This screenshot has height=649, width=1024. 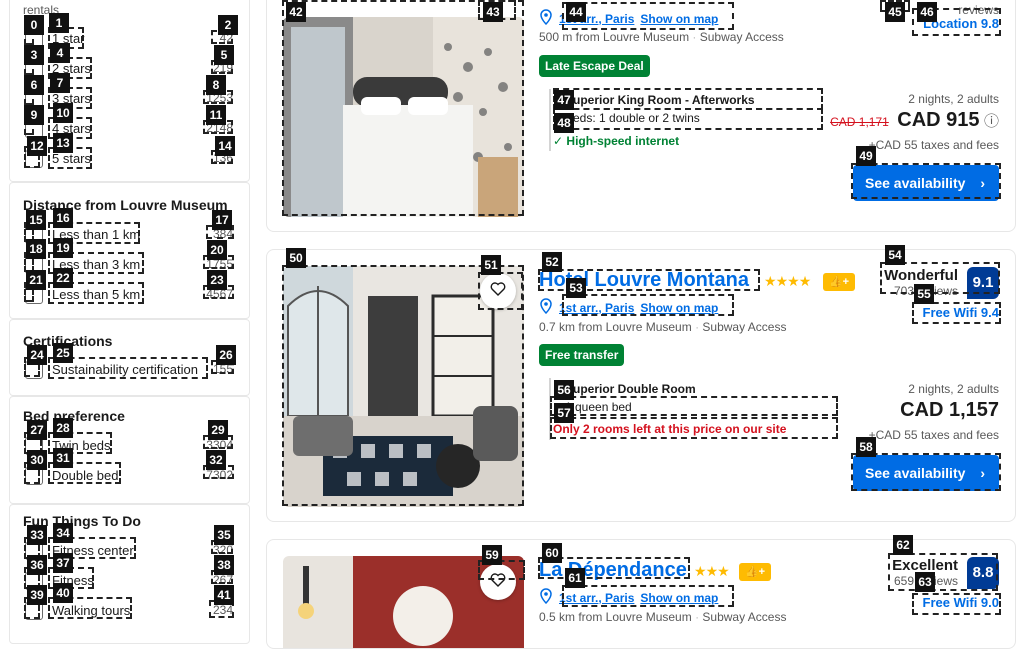 I want to click on bed-info-2: 1 queen bed, so click(x=598, y=407).